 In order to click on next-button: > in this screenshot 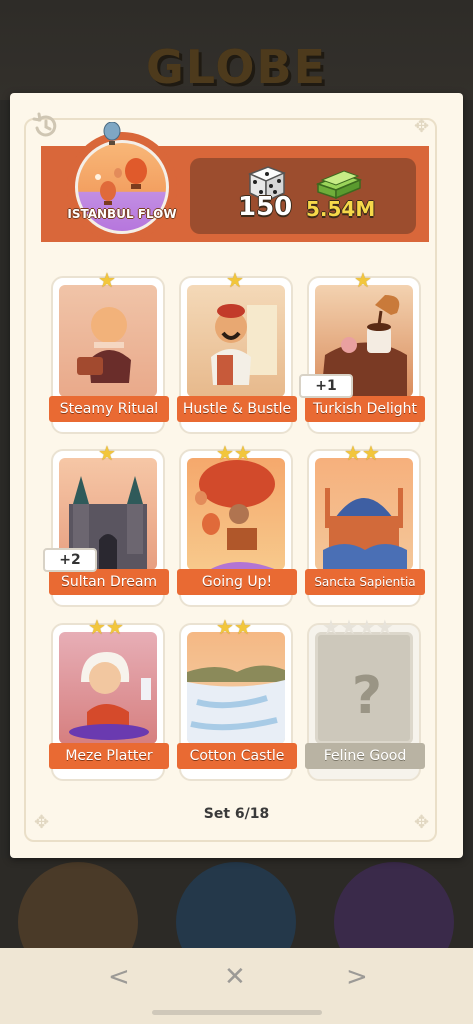, I will do `click(357, 977)`.